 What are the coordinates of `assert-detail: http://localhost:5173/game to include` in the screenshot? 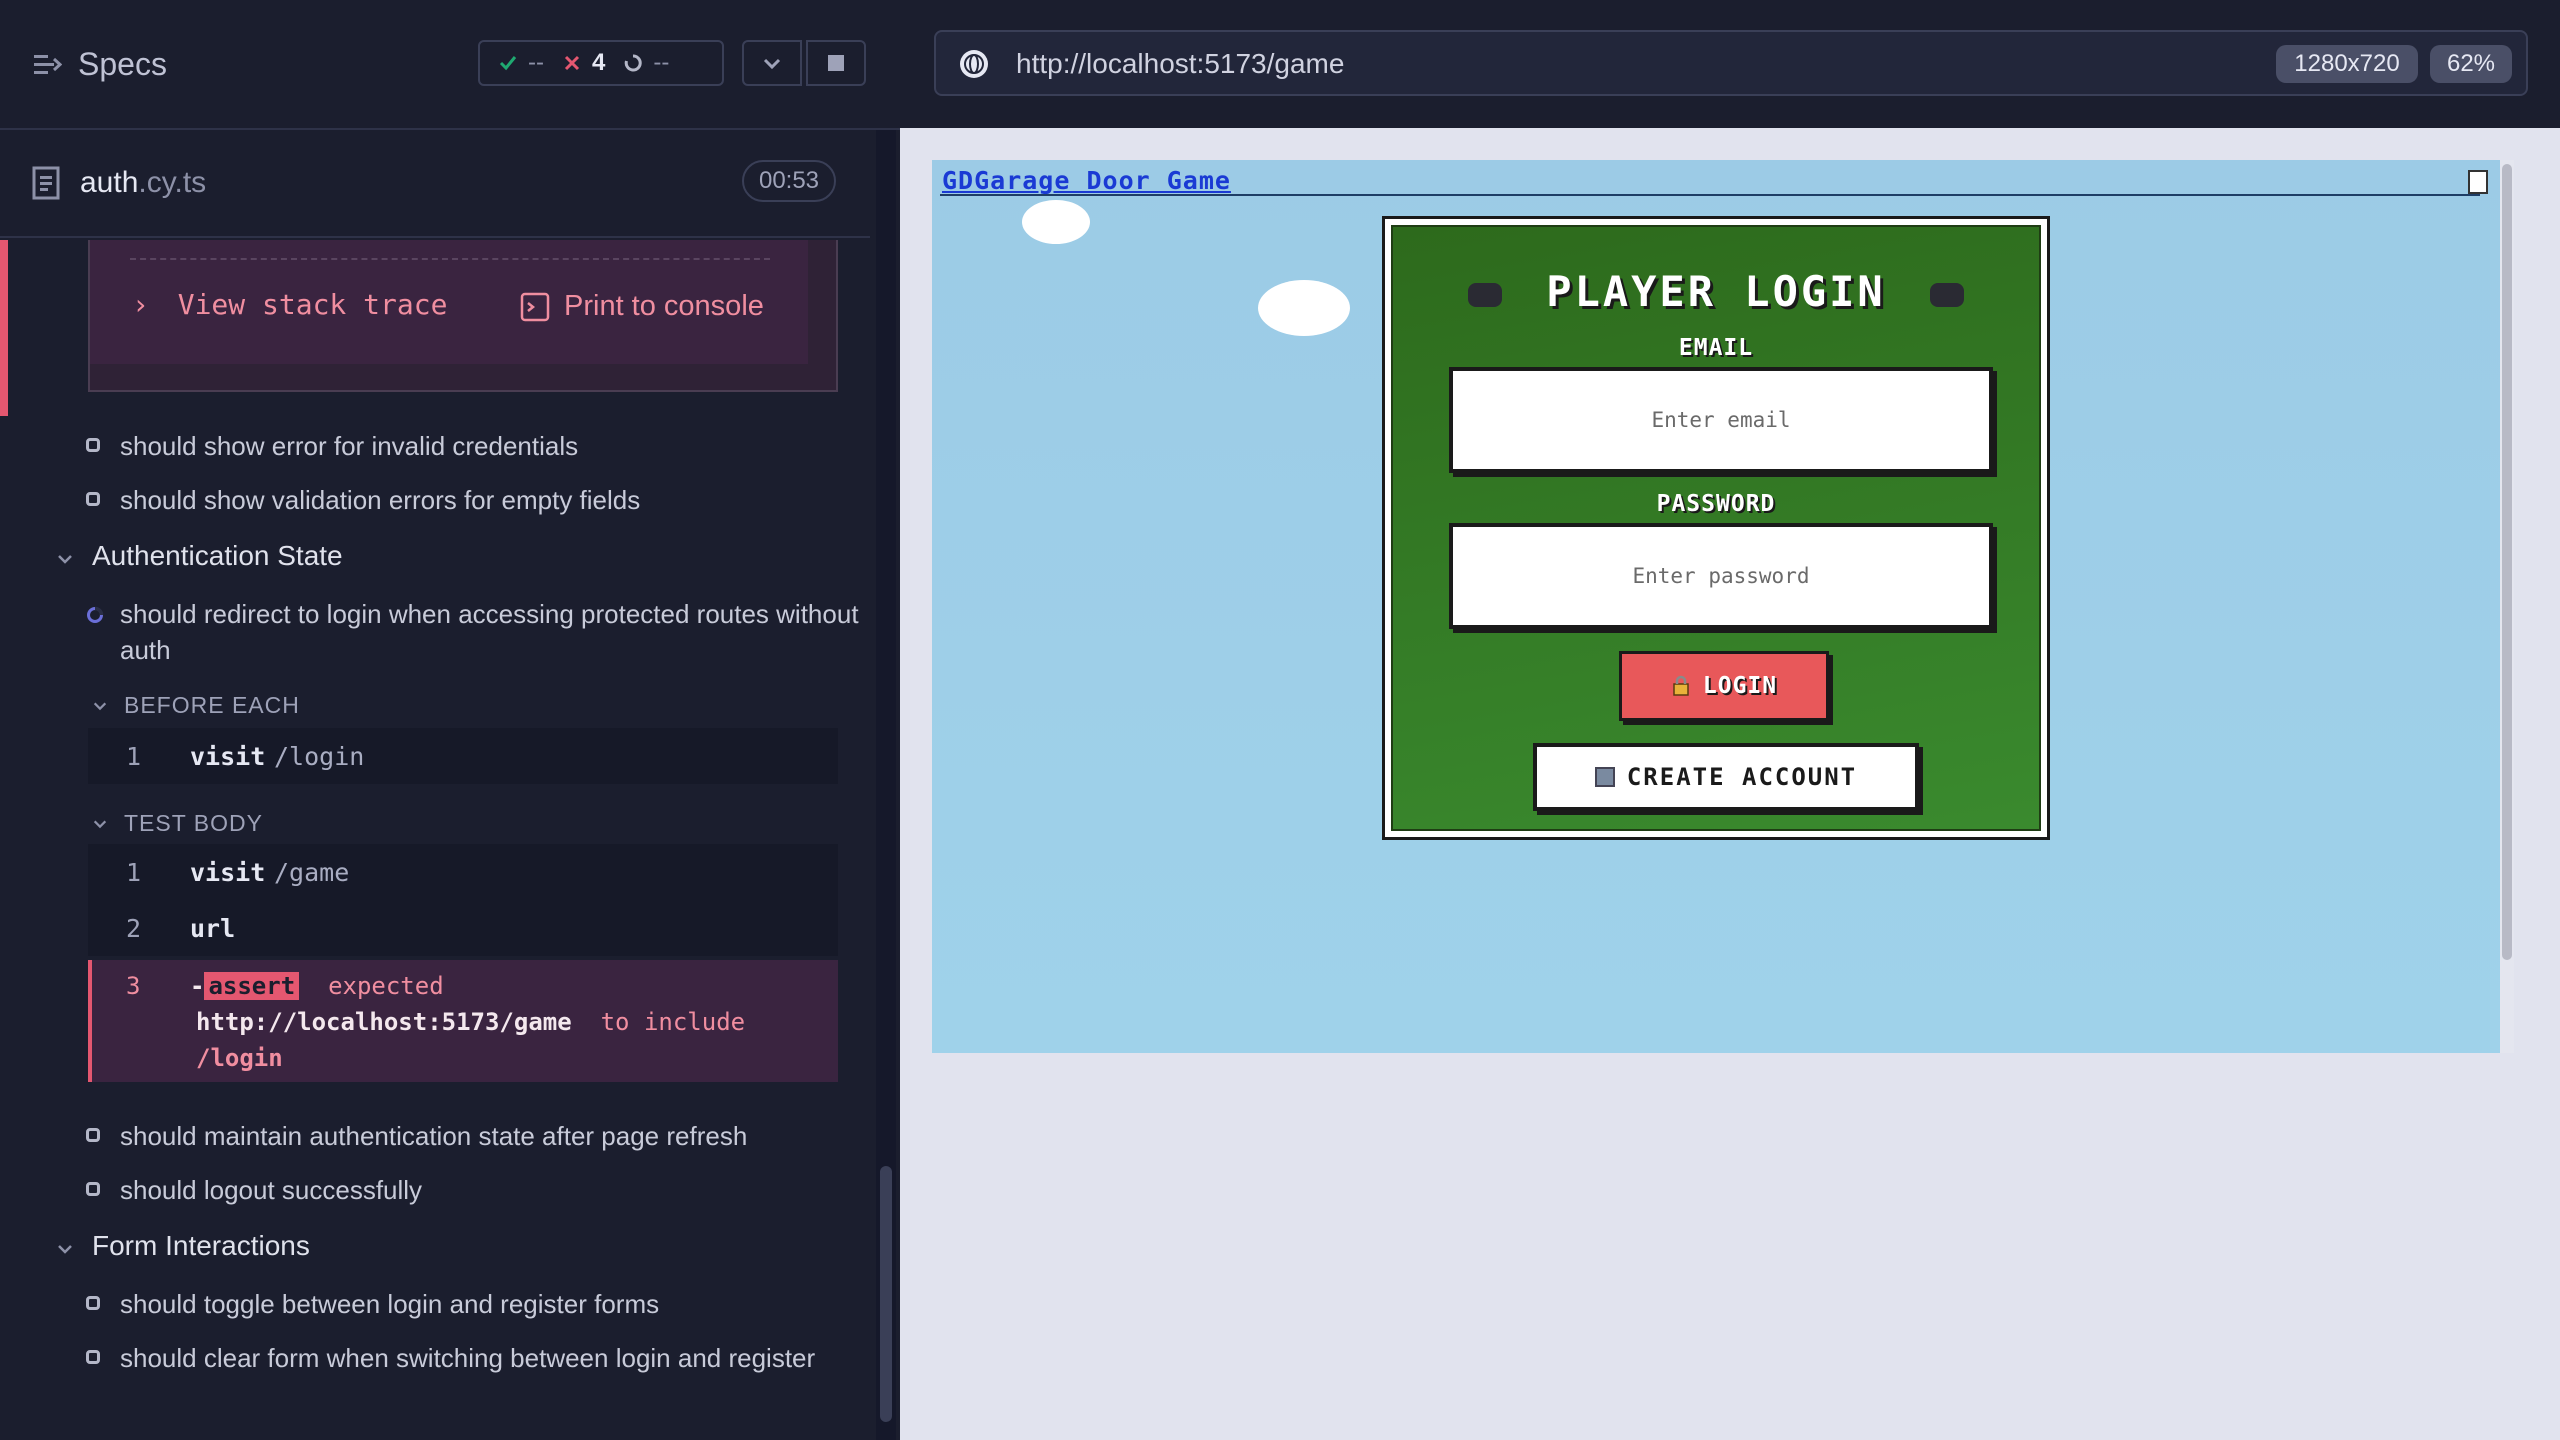 It's located at (470, 1022).